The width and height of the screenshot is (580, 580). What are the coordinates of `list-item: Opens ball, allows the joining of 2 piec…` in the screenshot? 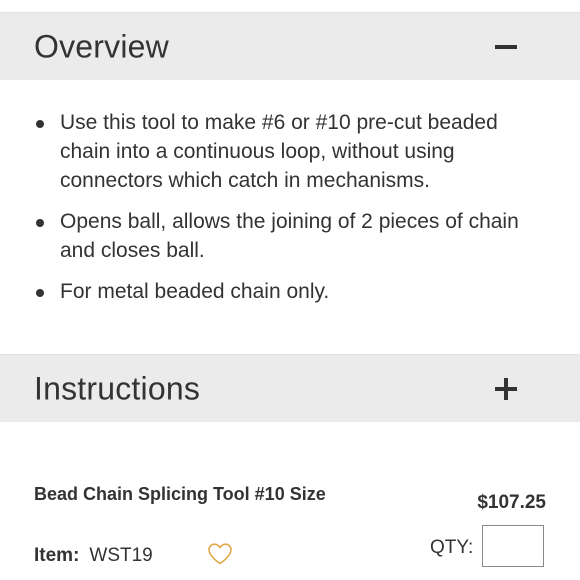 It's located at (290, 236).